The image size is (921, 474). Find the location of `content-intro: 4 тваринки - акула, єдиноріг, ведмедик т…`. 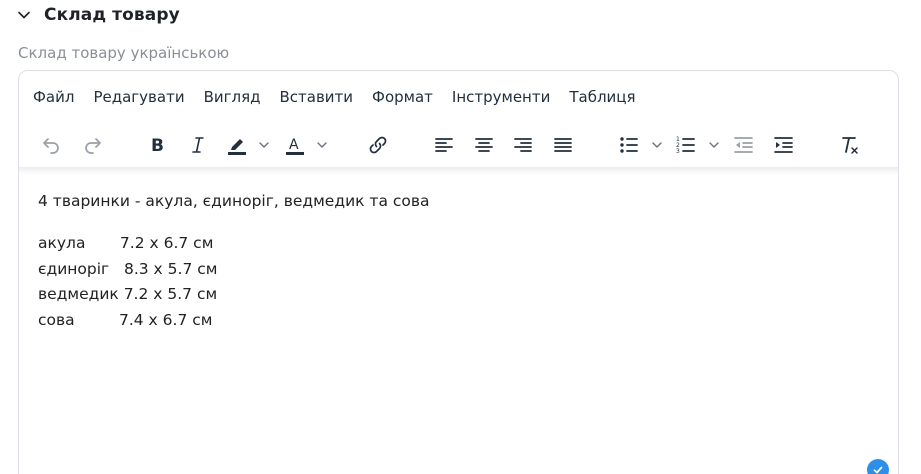

content-intro: 4 тваринки - акула, єдиноріг, ведмедик т… is located at coordinates (234, 201).